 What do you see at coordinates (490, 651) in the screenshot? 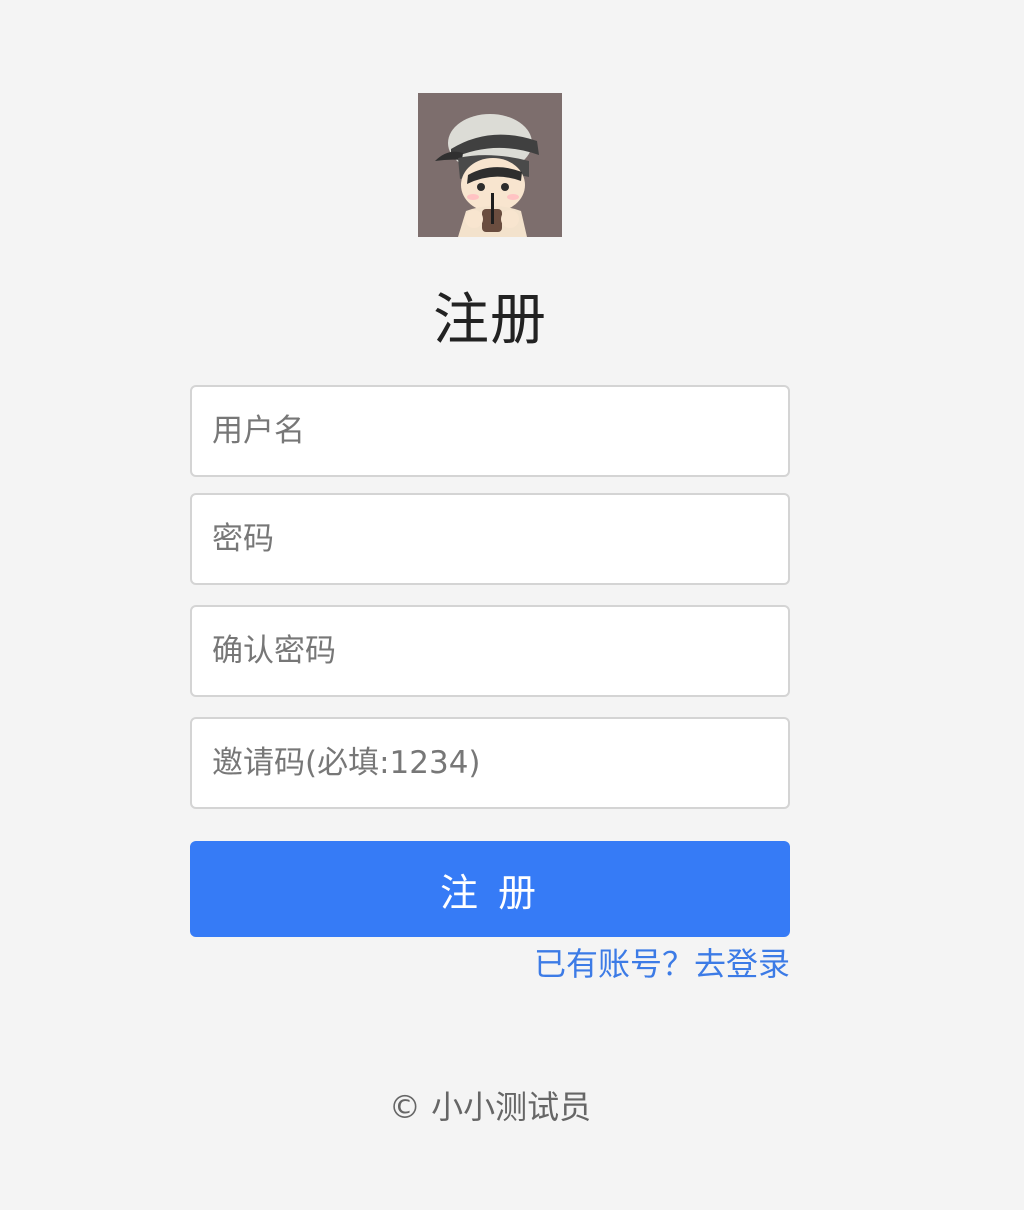
I see `confirm-password-input` at bounding box center [490, 651].